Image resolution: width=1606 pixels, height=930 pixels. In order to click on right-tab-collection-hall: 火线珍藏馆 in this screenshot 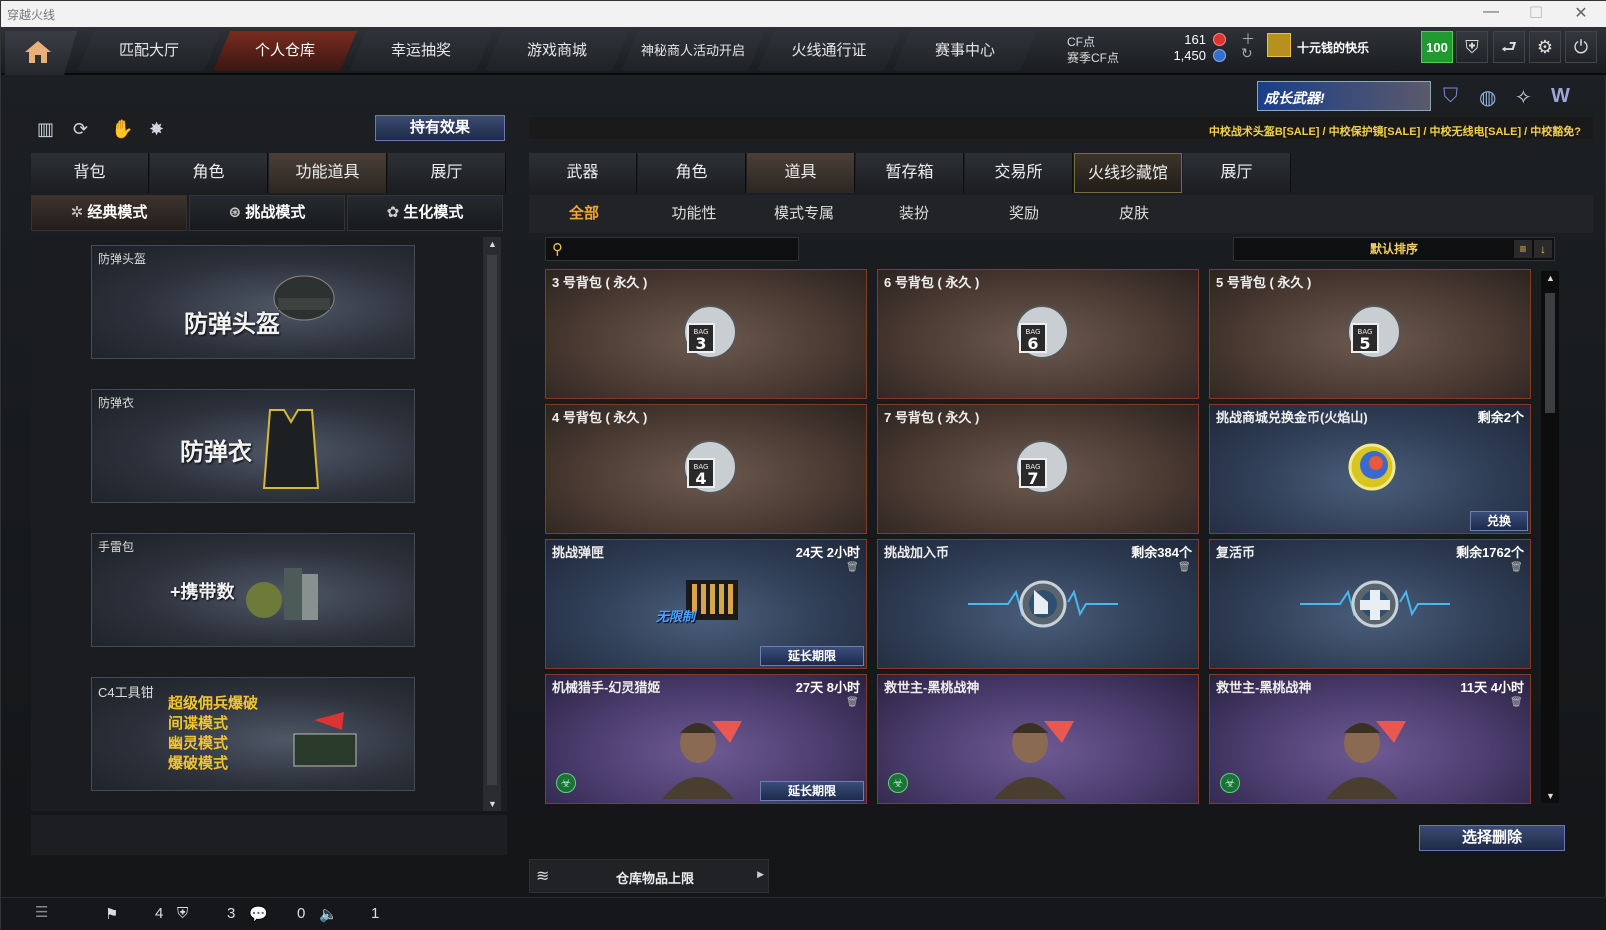, I will do `click(1128, 173)`.